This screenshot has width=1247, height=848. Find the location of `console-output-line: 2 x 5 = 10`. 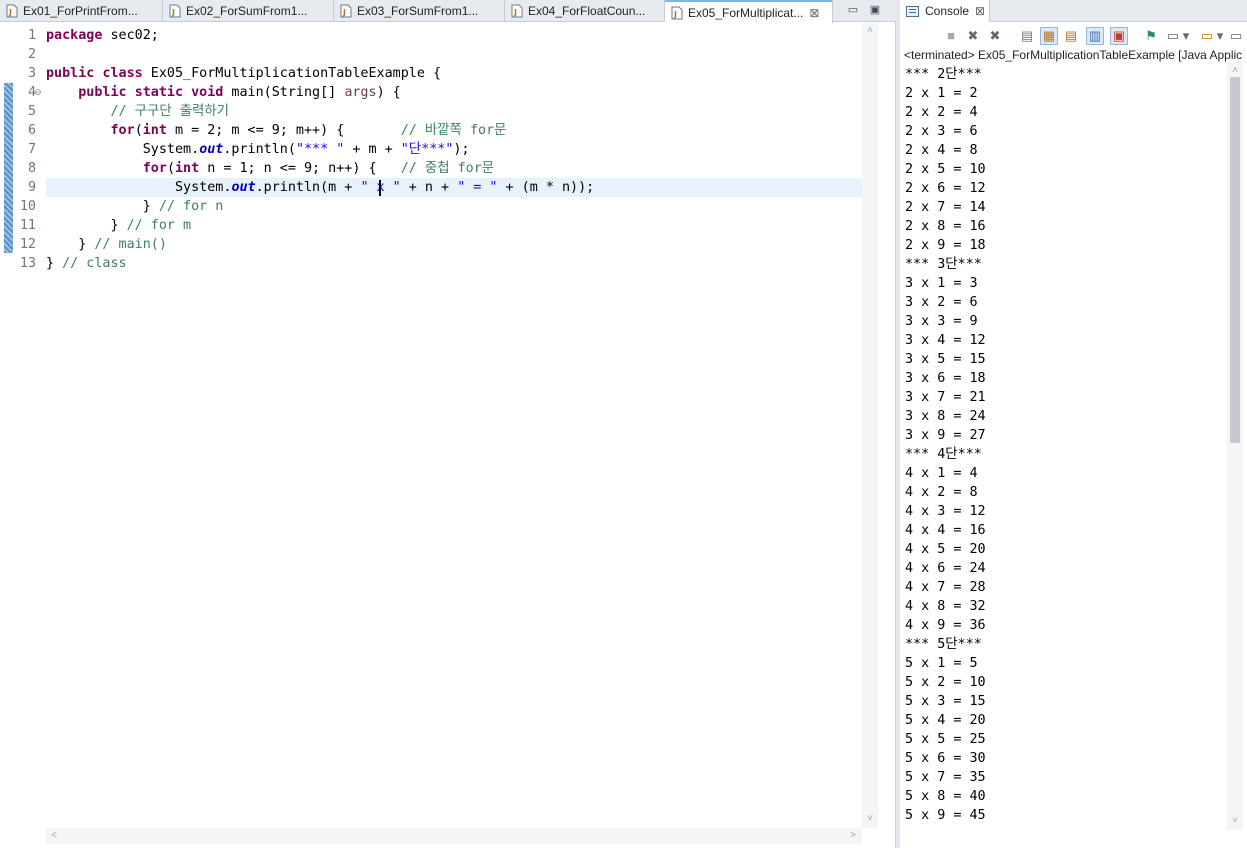

console-output-line: 2 x 5 = 10 is located at coordinates (945, 169).